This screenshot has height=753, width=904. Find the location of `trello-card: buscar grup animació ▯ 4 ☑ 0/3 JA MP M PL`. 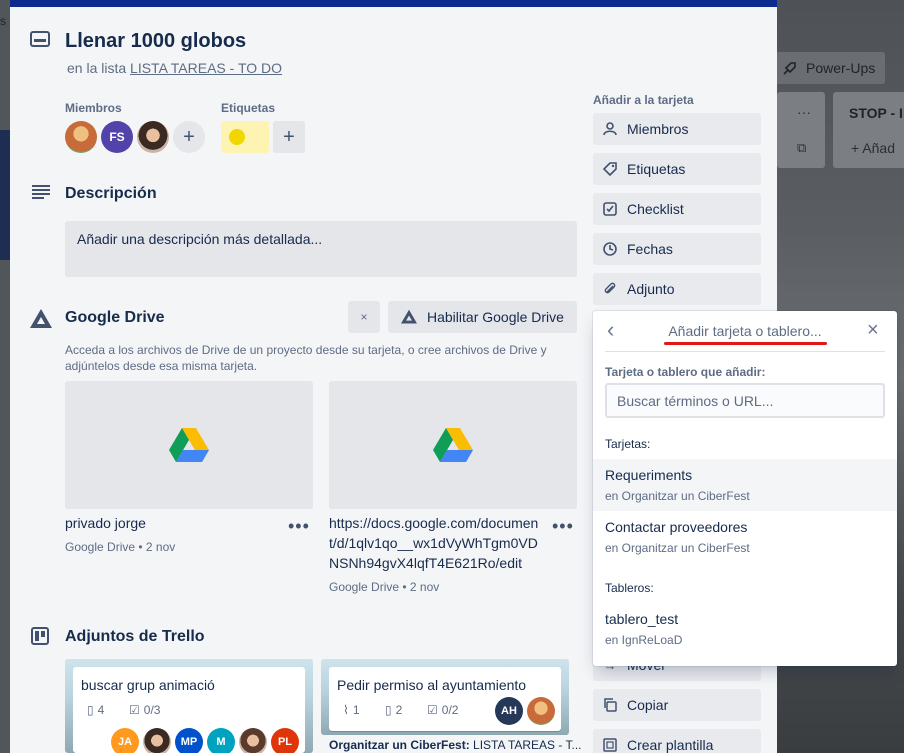

trello-card: buscar grup animació ▯ 4 ☑ 0/3 JA MP M PL is located at coordinates (189, 710).